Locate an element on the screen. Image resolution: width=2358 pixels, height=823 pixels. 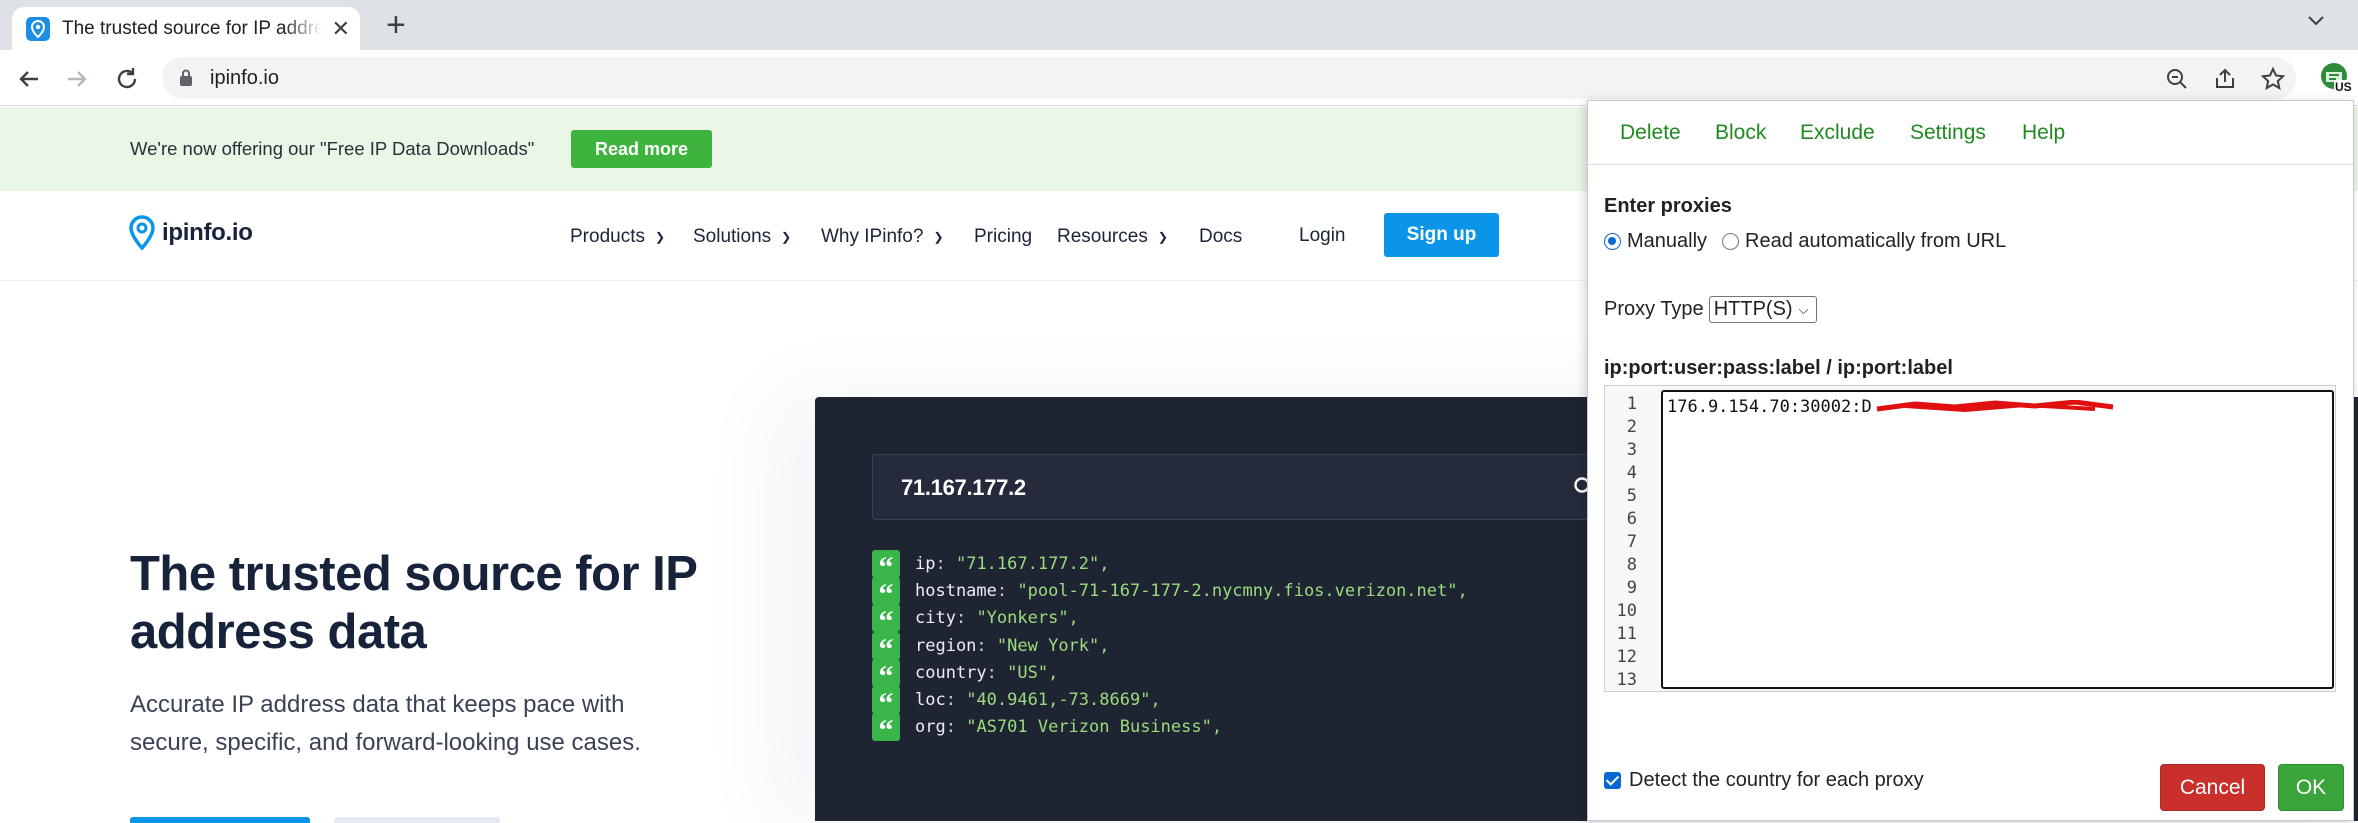
line-number: 13 is located at coordinates (1626, 680).